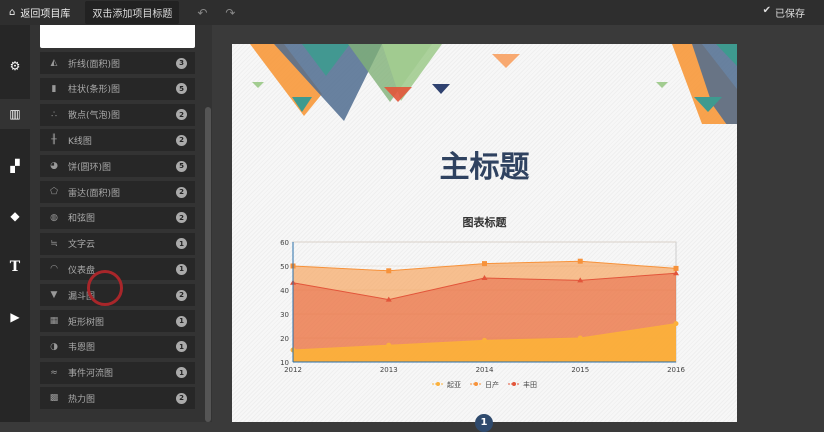  What do you see at coordinates (284, 315) in the screenshot?
I see `y-tick-label: 30` at bounding box center [284, 315].